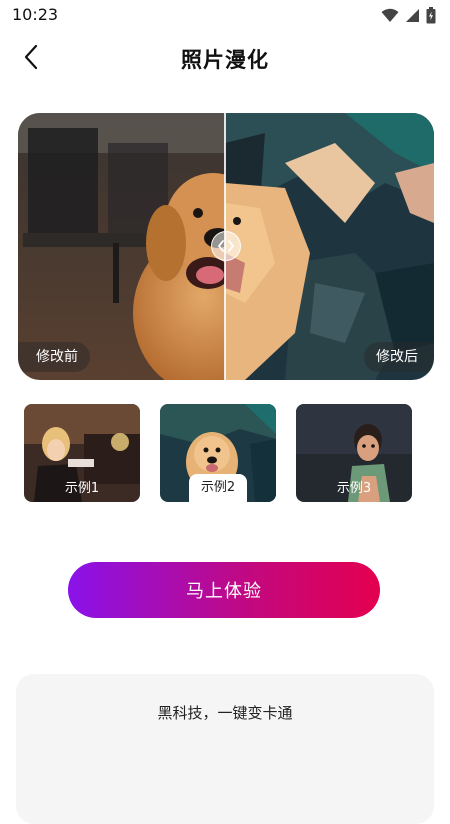  I want to click on after-label: 修改后, so click(399, 357).